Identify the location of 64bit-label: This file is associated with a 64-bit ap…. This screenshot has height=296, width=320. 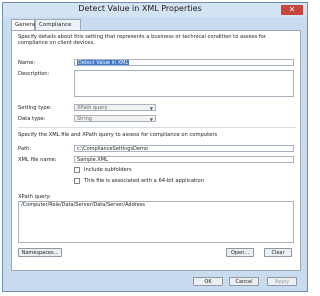
(144, 181).